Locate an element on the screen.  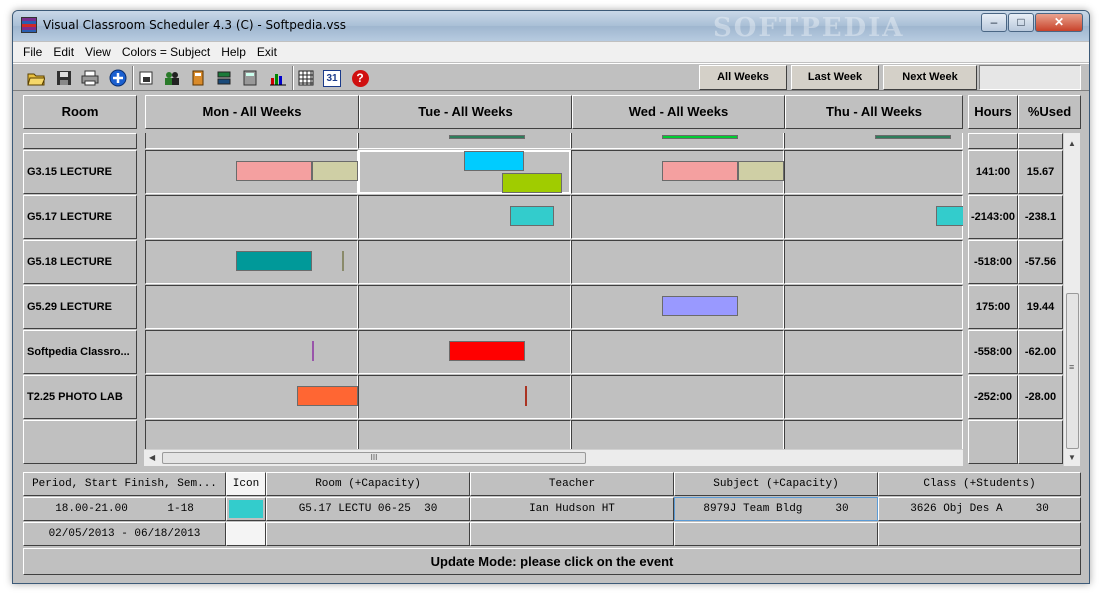
thu-column-header: Thu - All Weeks is located at coordinates (874, 112).